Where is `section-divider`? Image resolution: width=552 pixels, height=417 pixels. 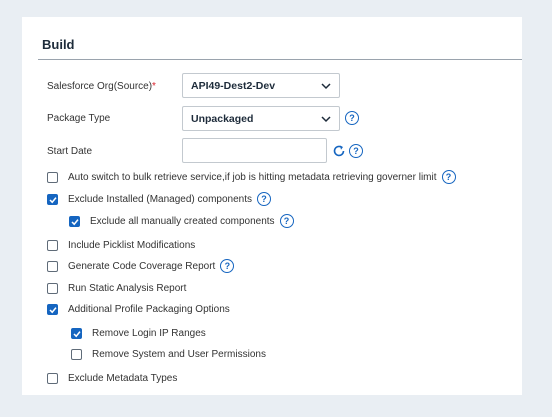 section-divider is located at coordinates (280, 59).